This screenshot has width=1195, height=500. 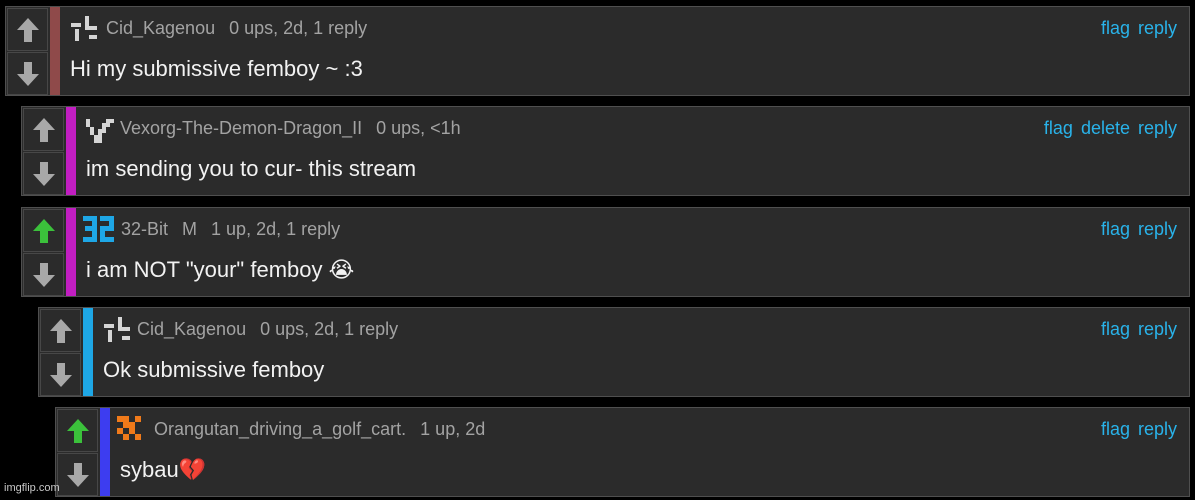 What do you see at coordinates (241, 128) in the screenshot?
I see `username-link: Vexorg-The-Demon-Dragon_II` at bounding box center [241, 128].